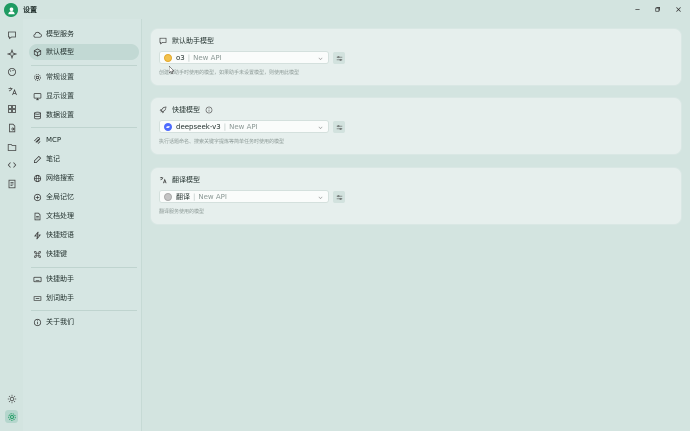  Describe the element at coordinates (180, 57) in the screenshot. I see `selected-model-name: o3` at that location.